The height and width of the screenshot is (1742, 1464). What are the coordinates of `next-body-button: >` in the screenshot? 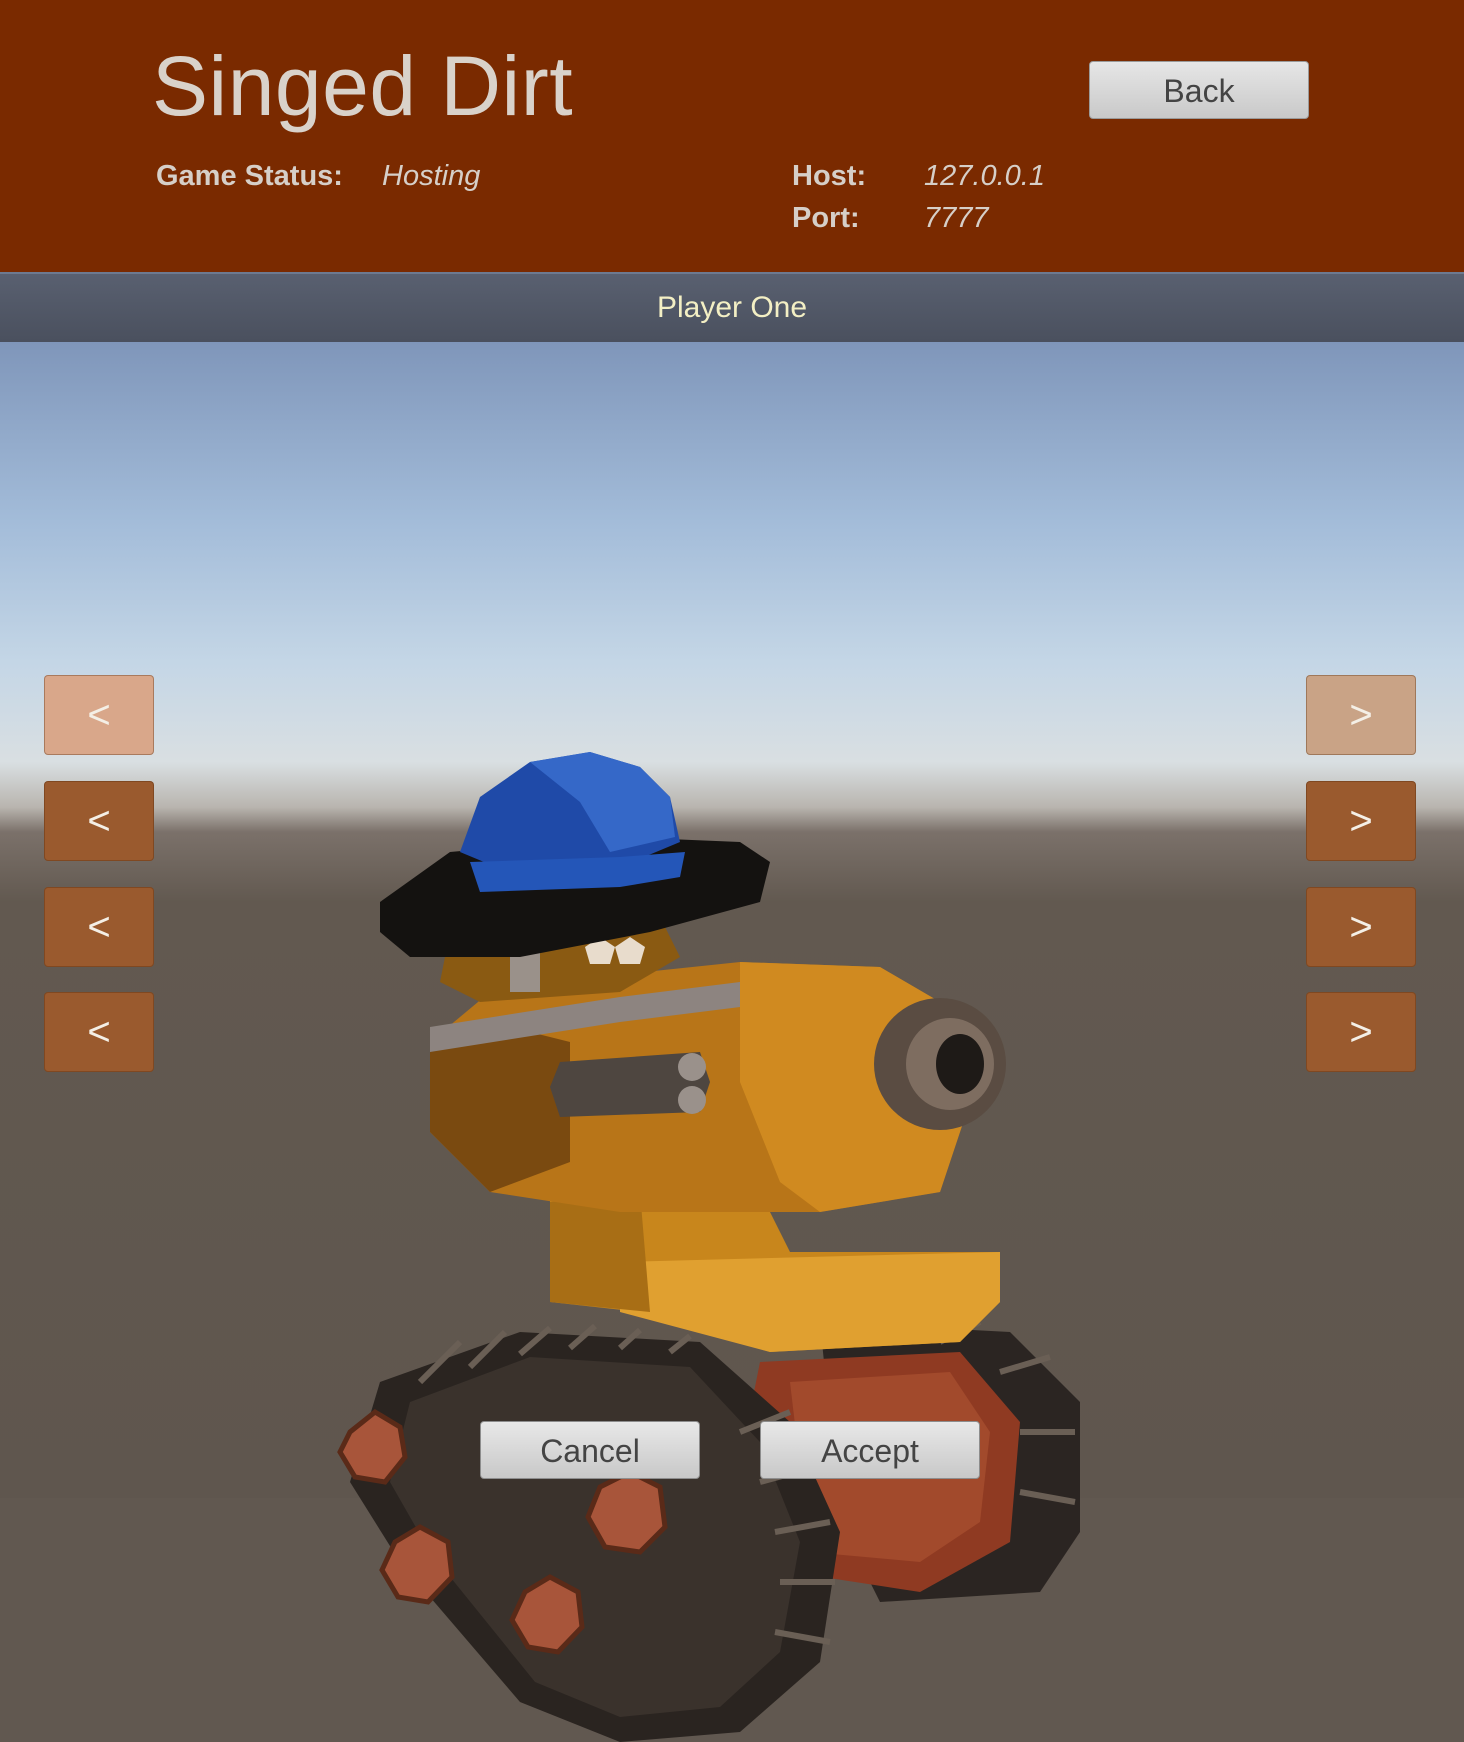 It's located at (1361, 927).